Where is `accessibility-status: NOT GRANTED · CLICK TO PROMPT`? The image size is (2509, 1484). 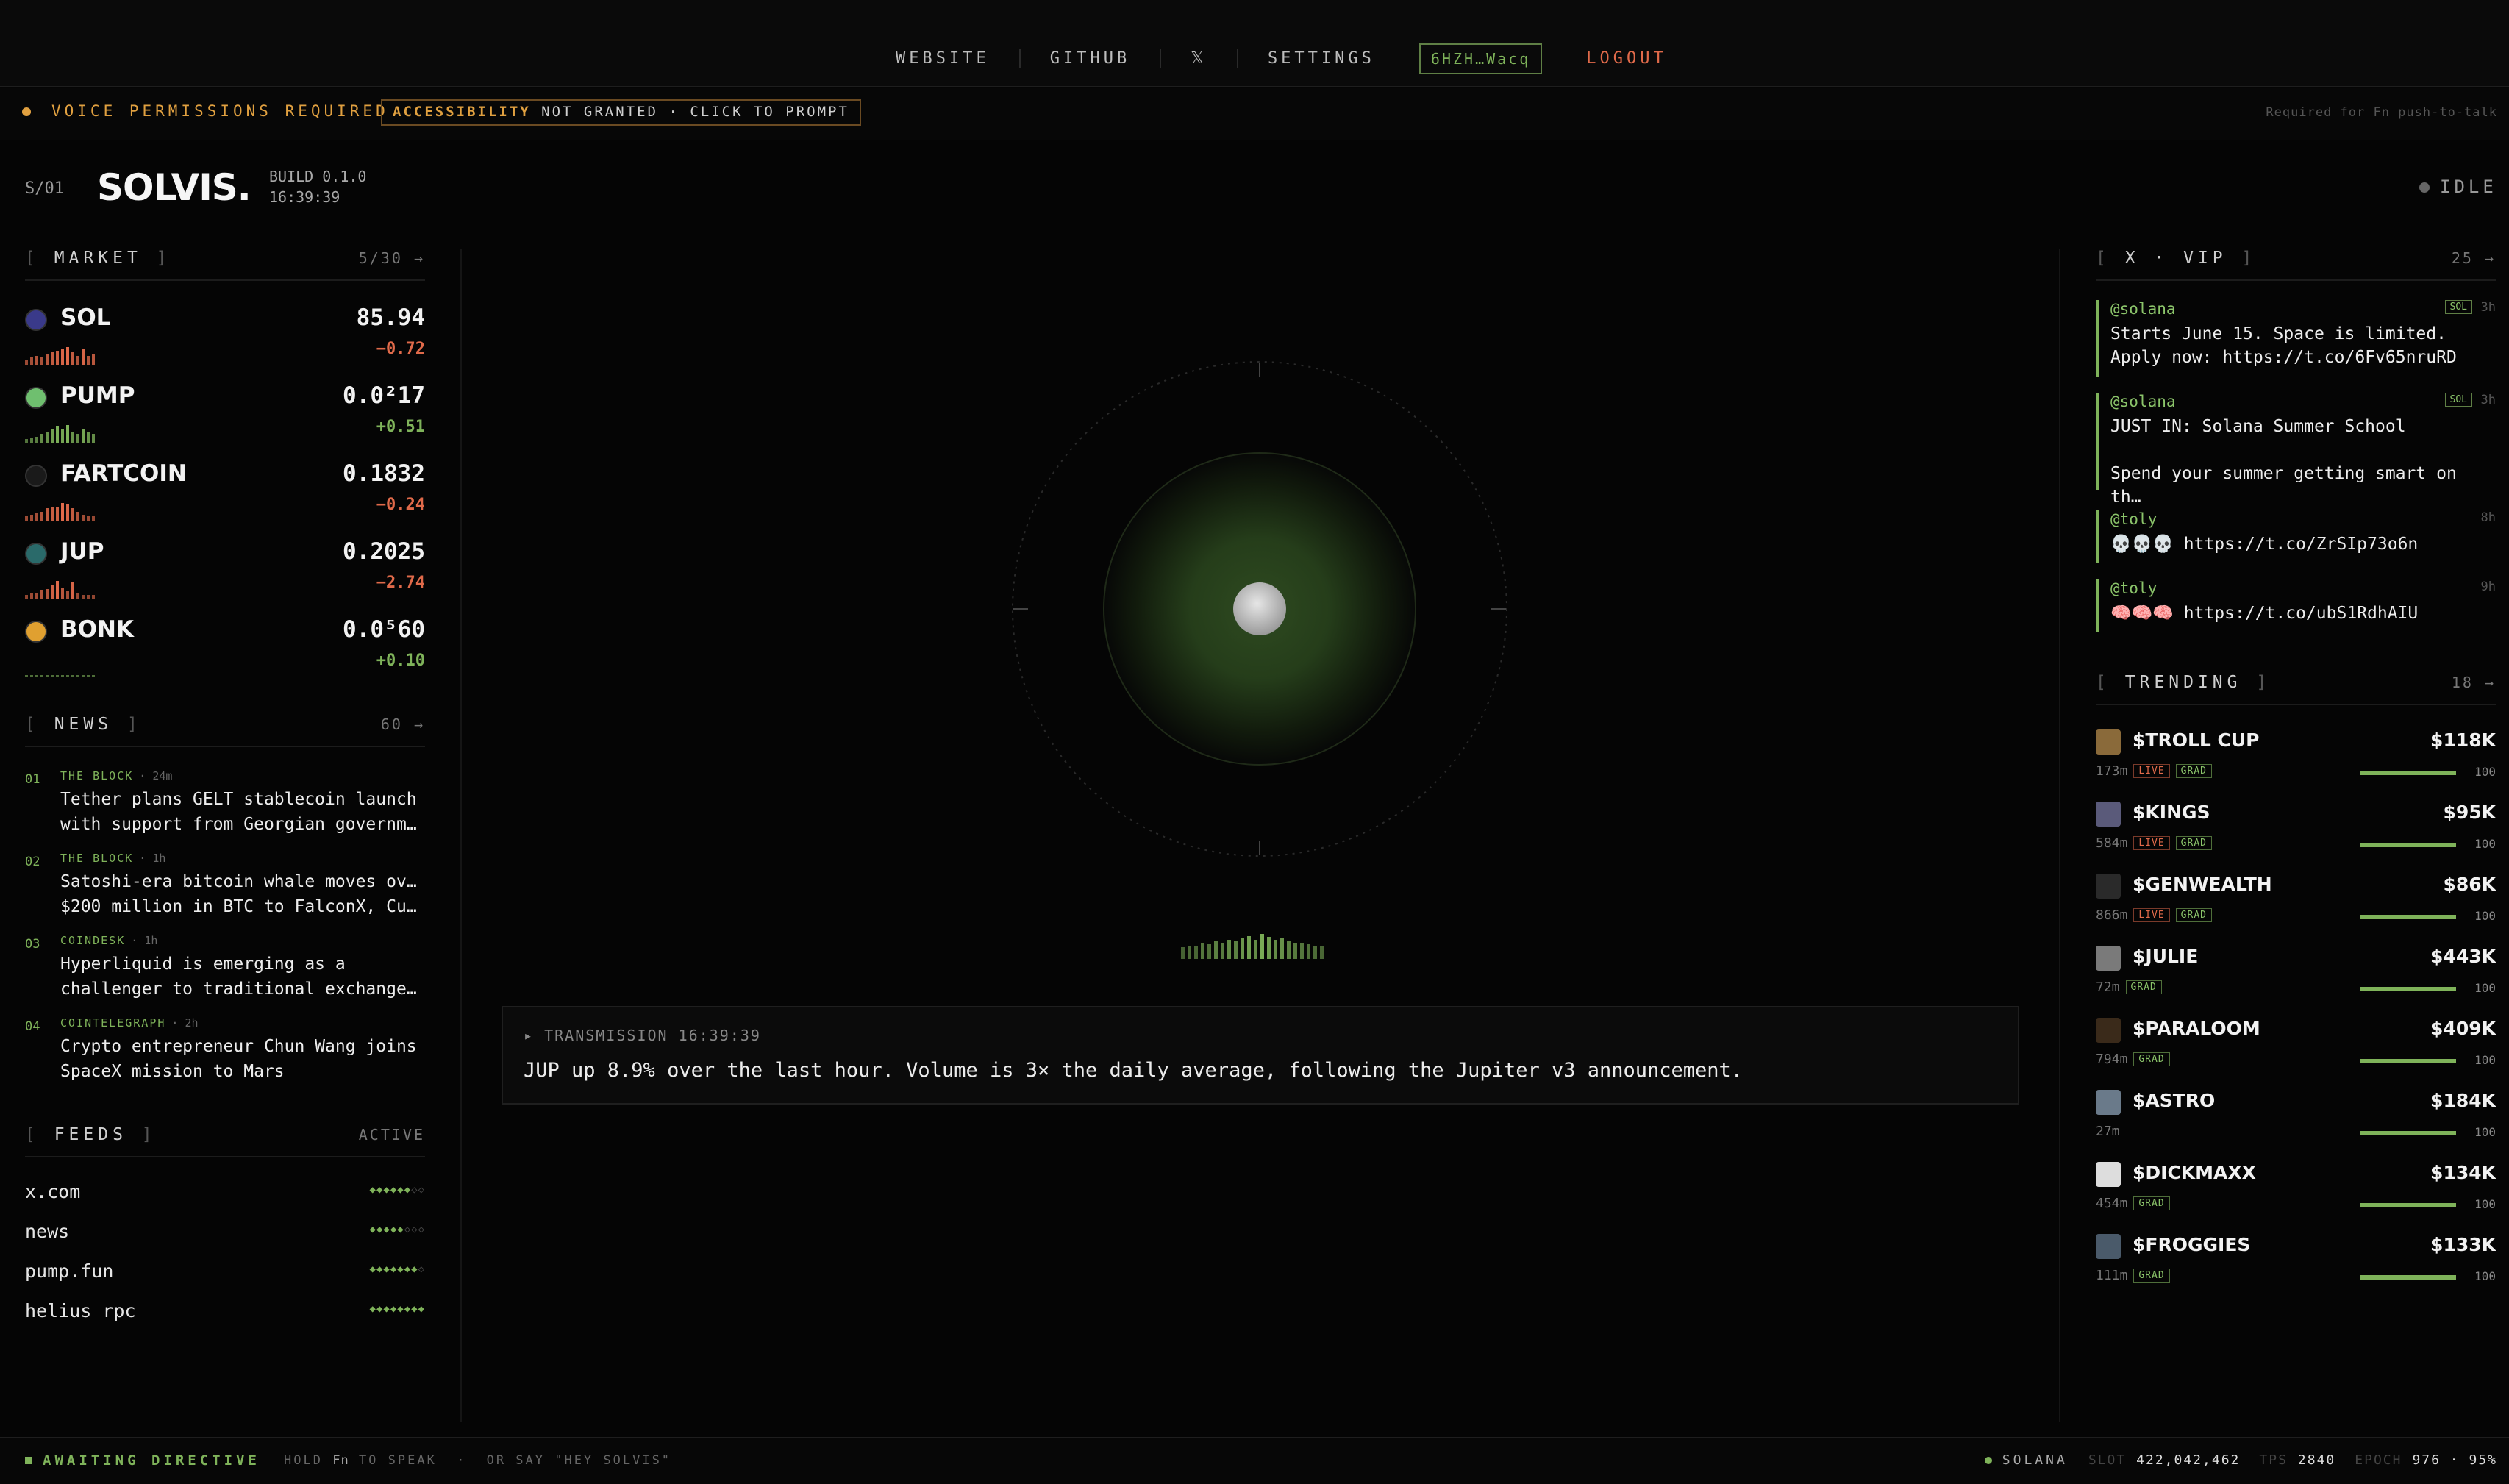 accessibility-status: NOT GRANTED · CLICK TO PROMPT is located at coordinates (695, 112).